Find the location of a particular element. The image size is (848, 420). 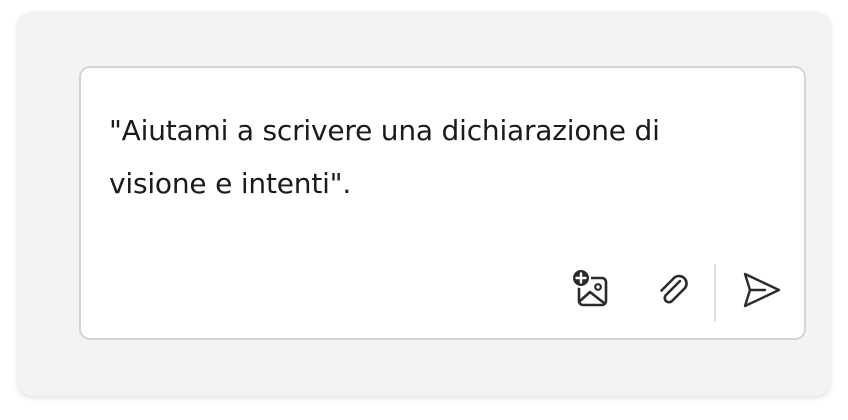

add-image-button is located at coordinates (592, 290).